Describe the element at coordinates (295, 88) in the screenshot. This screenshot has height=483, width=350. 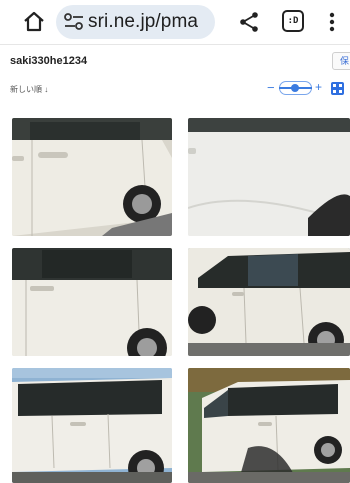
I see `zoom-slider-handle` at that location.